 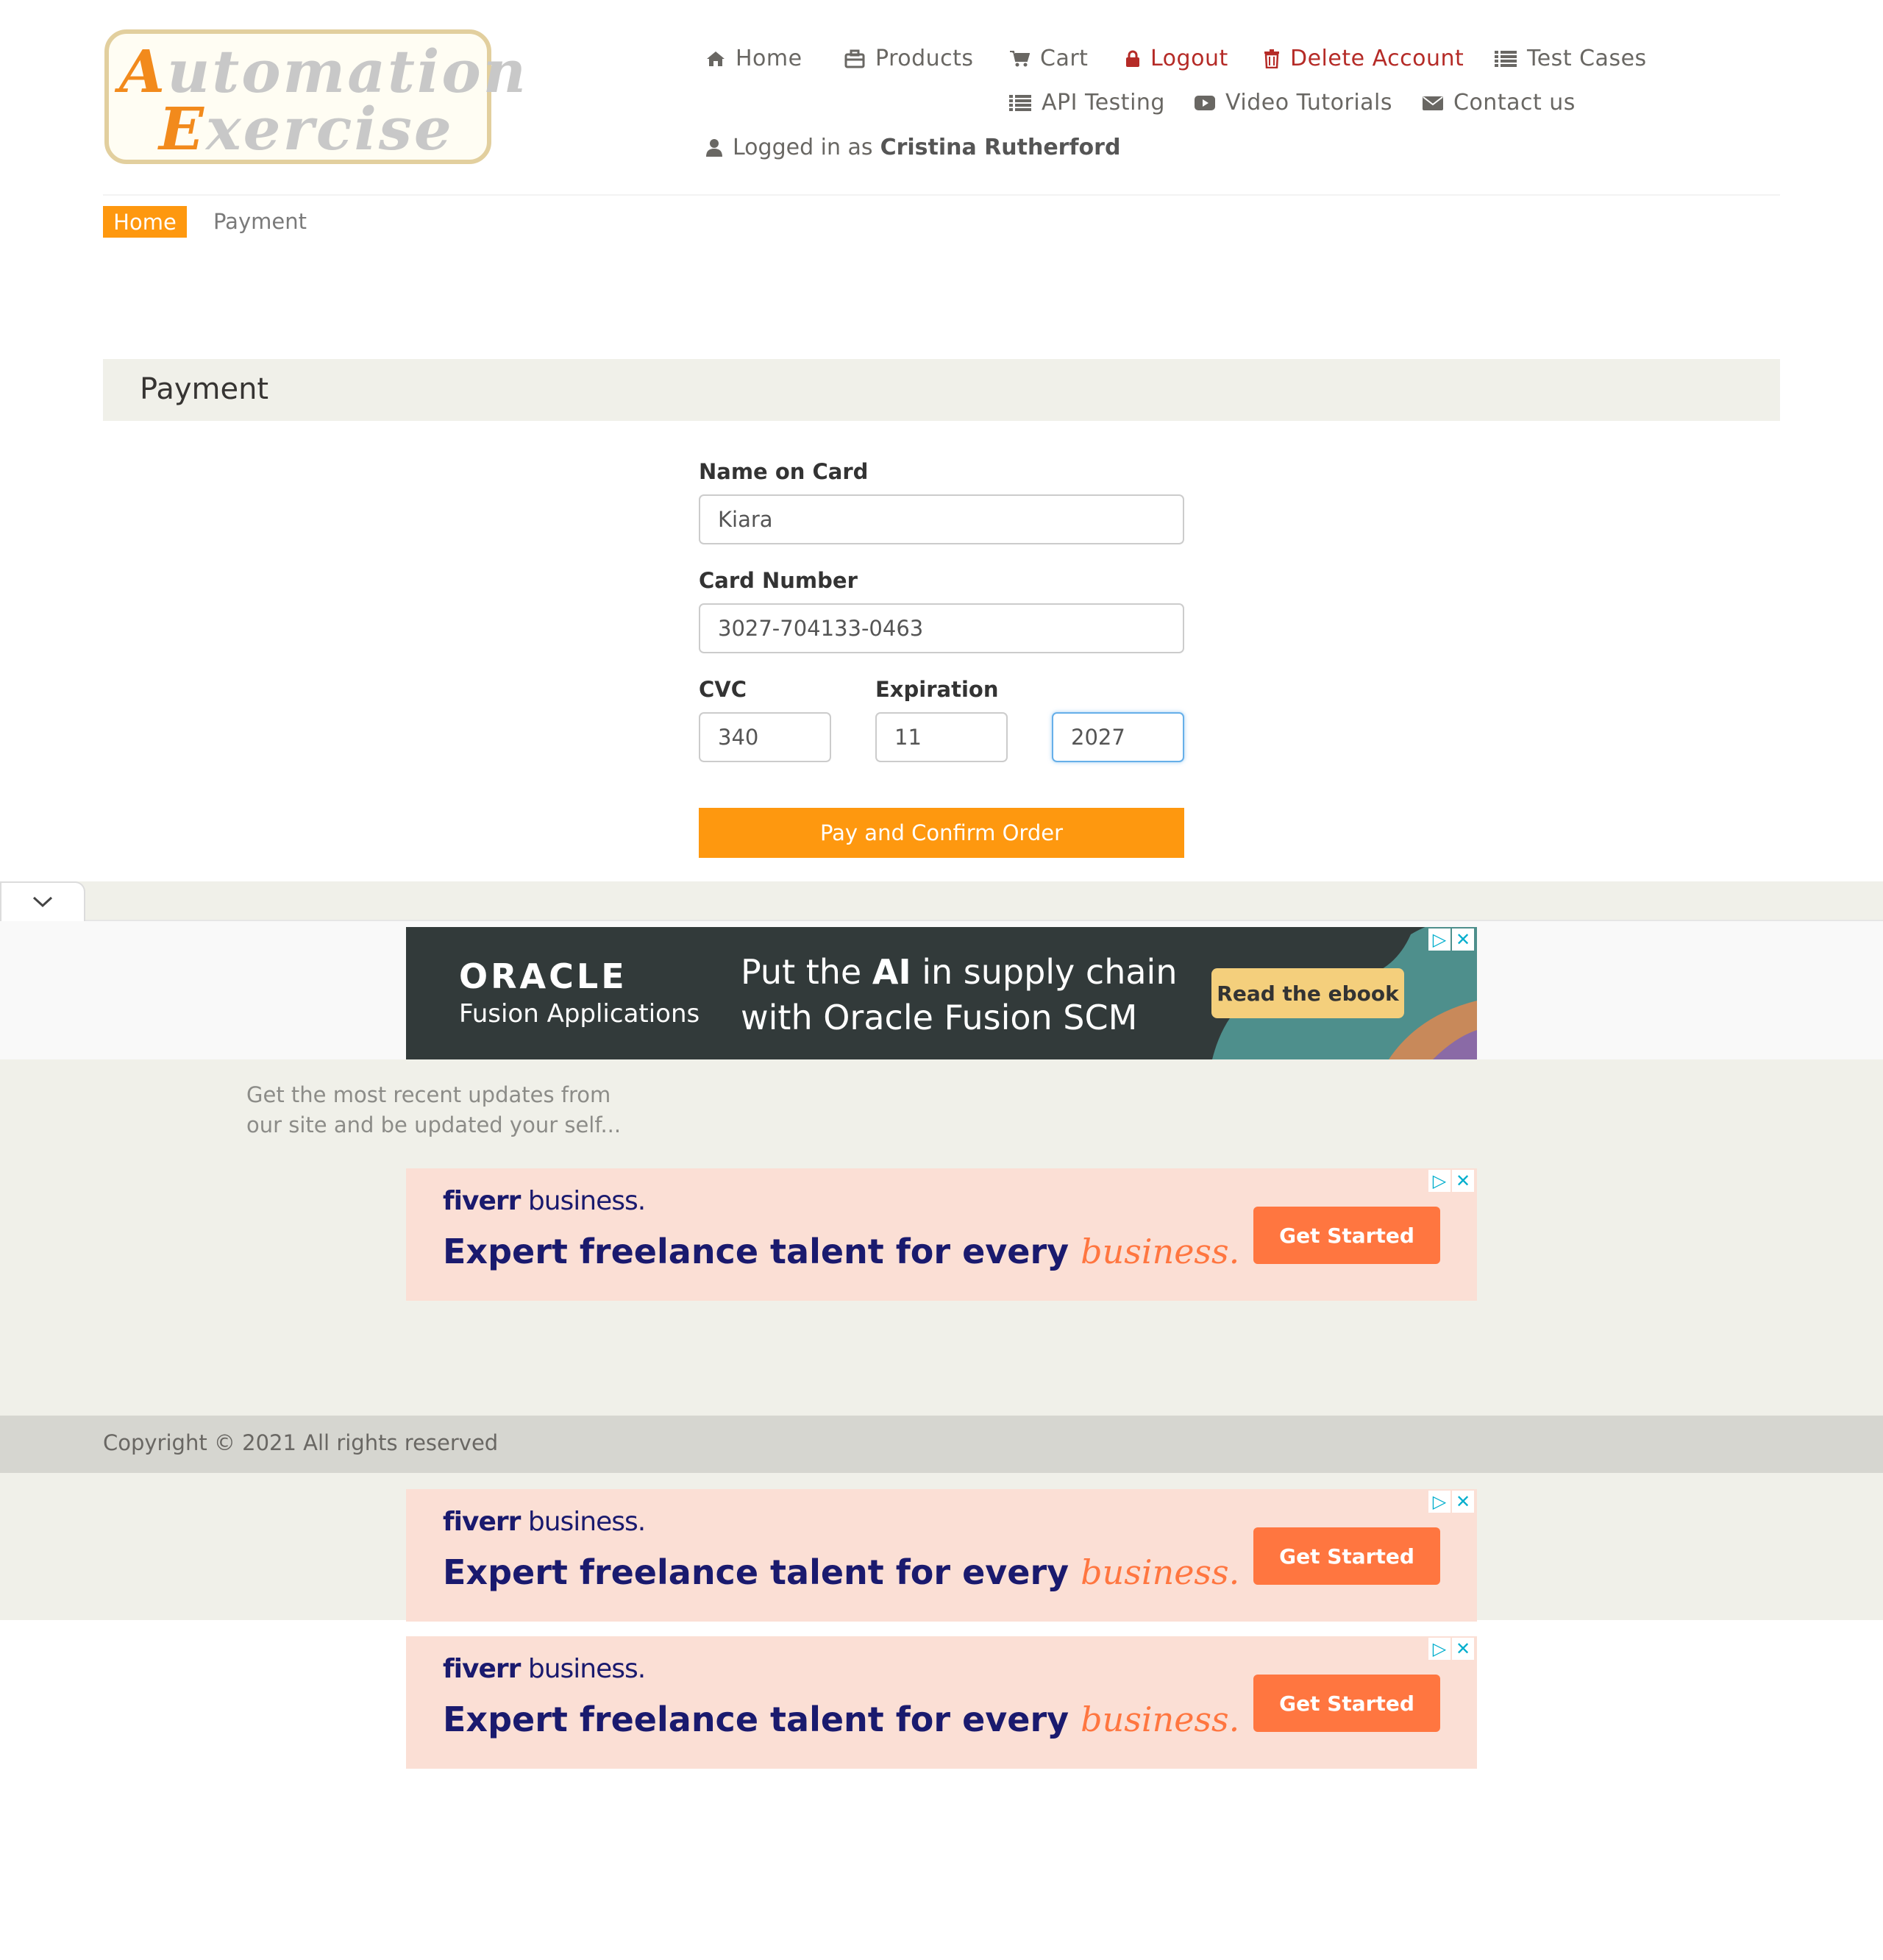 What do you see at coordinates (941, 519) in the screenshot?
I see `name-on-card-input` at bounding box center [941, 519].